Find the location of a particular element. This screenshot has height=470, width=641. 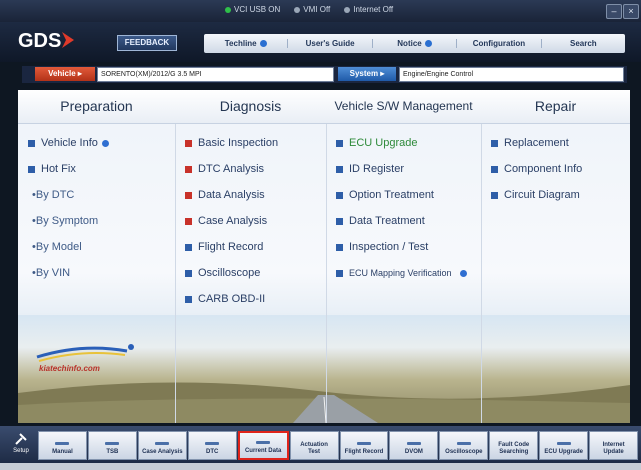

menu-data-treatment-label: Data Treatment is located at coordinates (387, 221).